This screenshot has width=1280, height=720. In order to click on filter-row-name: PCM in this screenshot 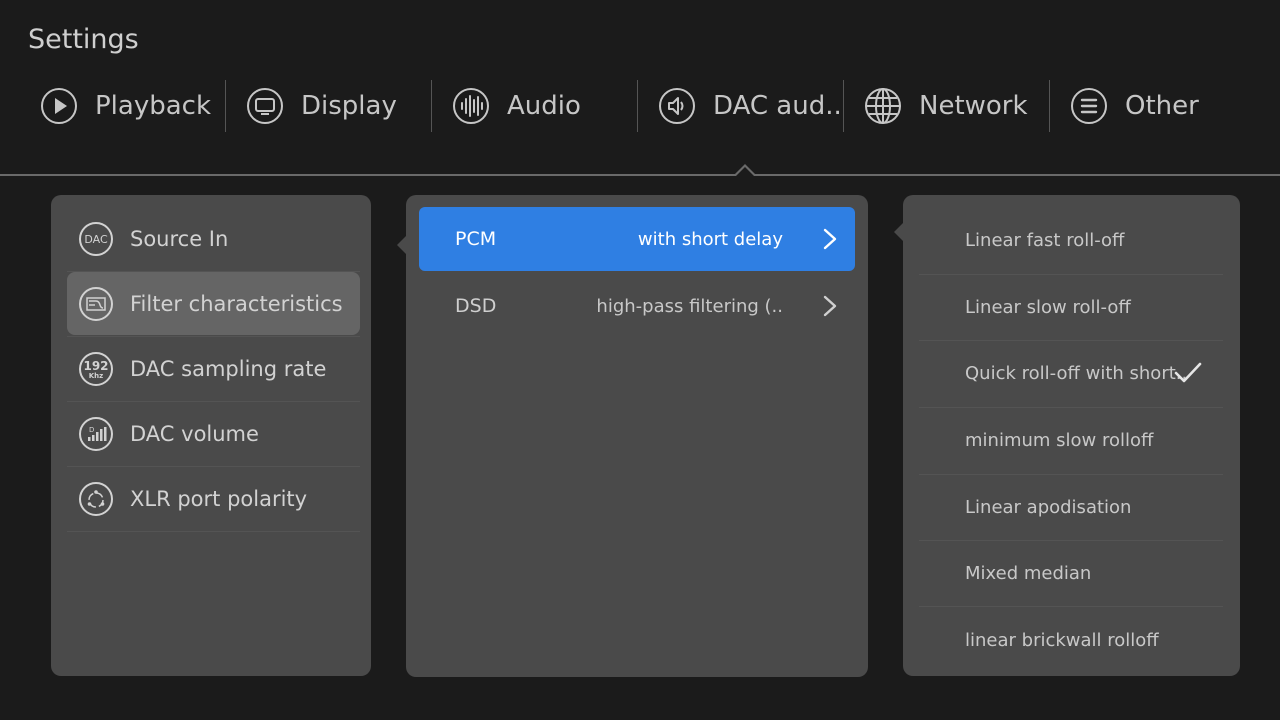, I will do `click(476, 239)`.